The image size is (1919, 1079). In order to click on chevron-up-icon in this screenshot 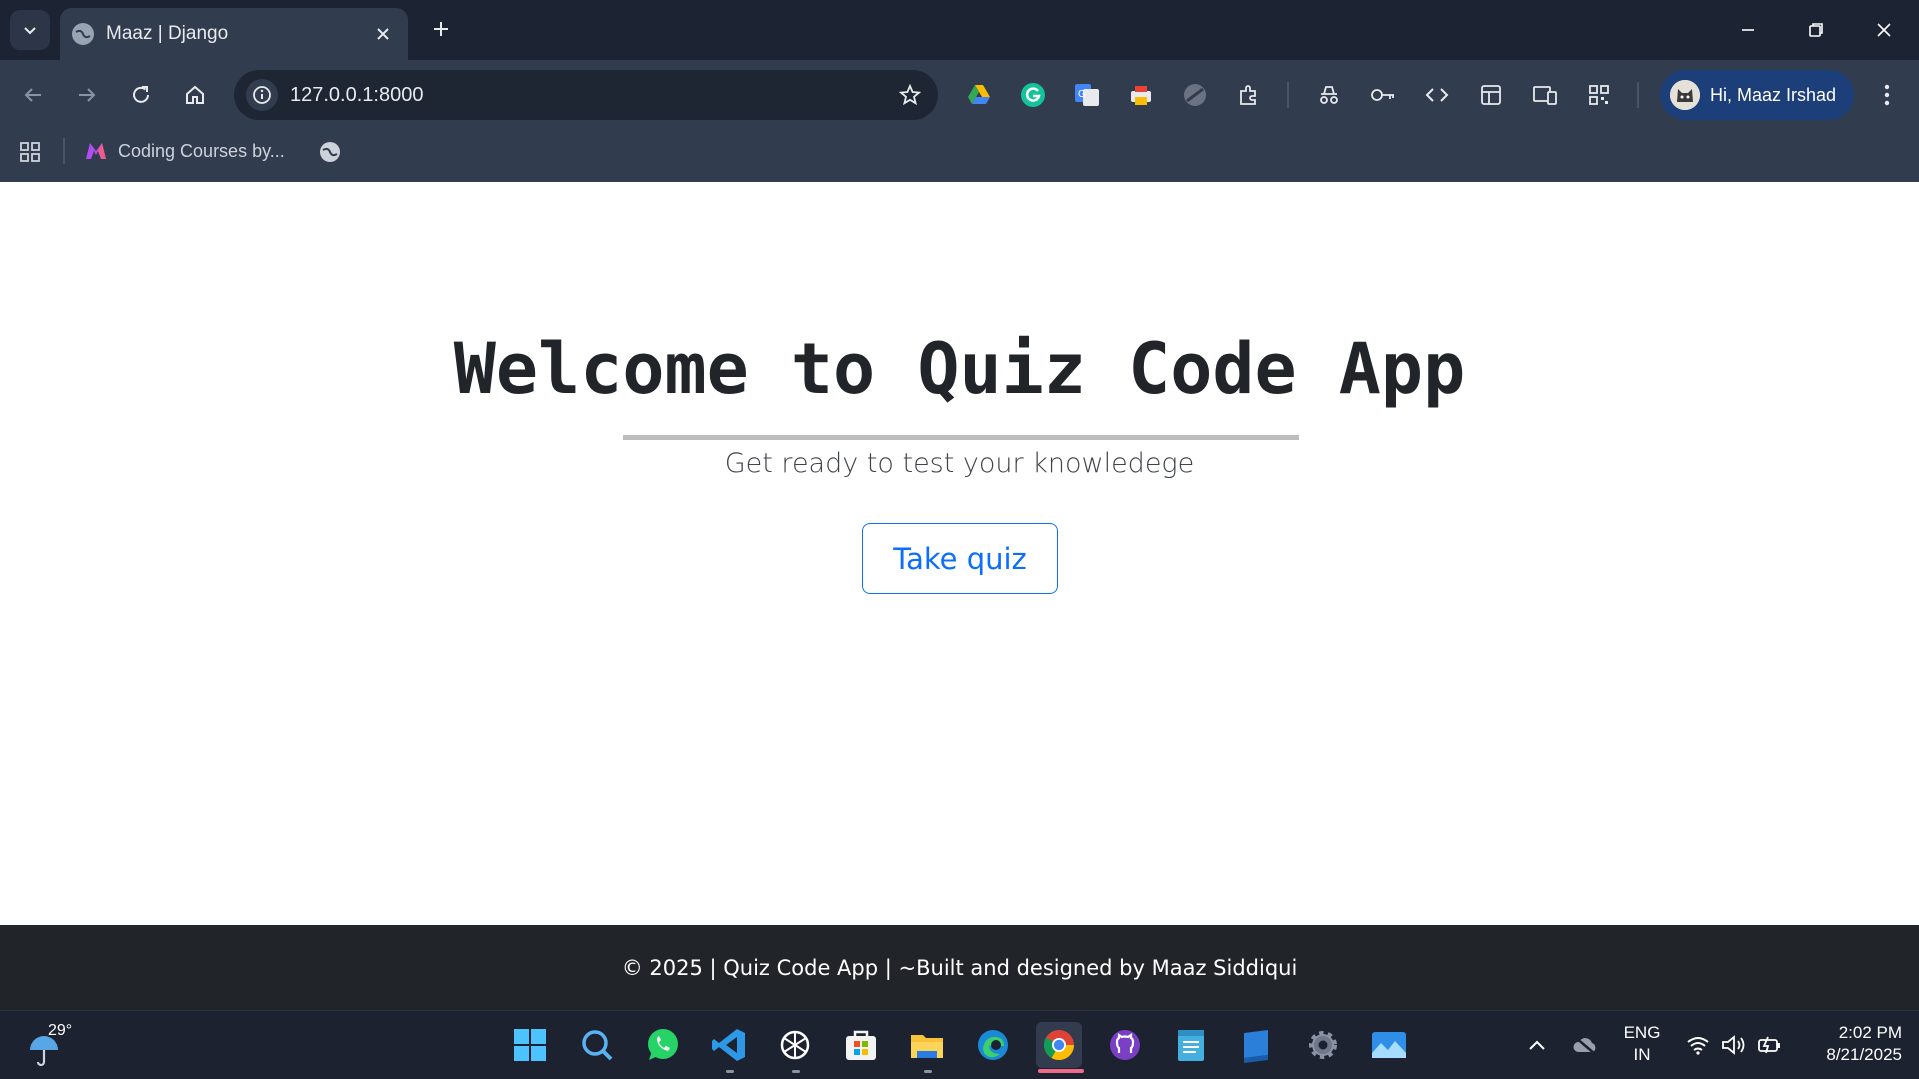, I will do `click(1537, 1045)`.